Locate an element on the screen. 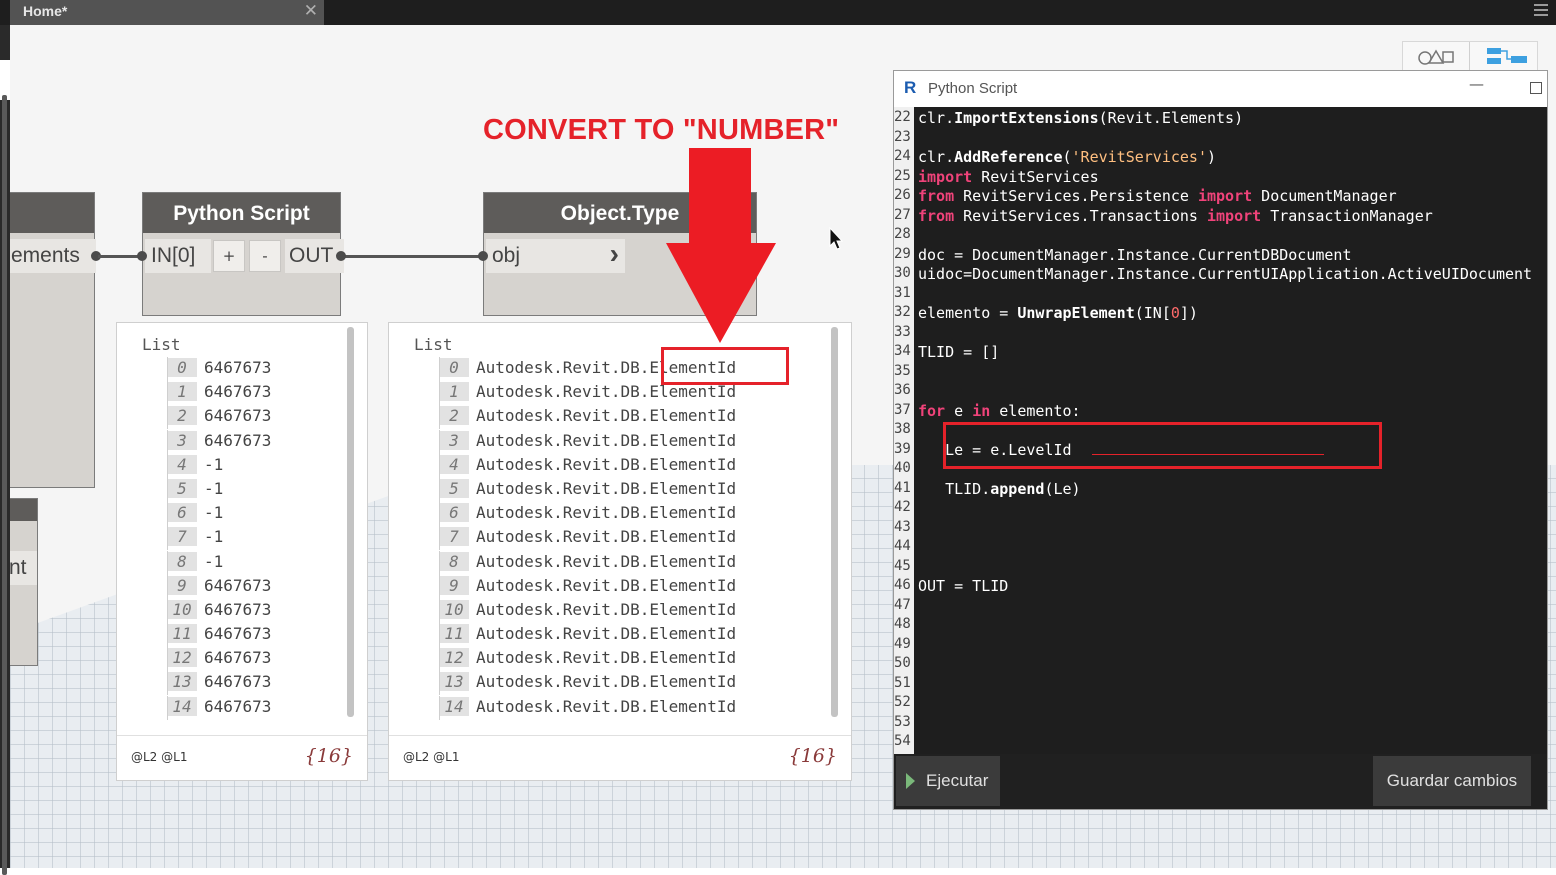  code-line: 41 TLID.append(Le) is located at coordinates (1220, 490).